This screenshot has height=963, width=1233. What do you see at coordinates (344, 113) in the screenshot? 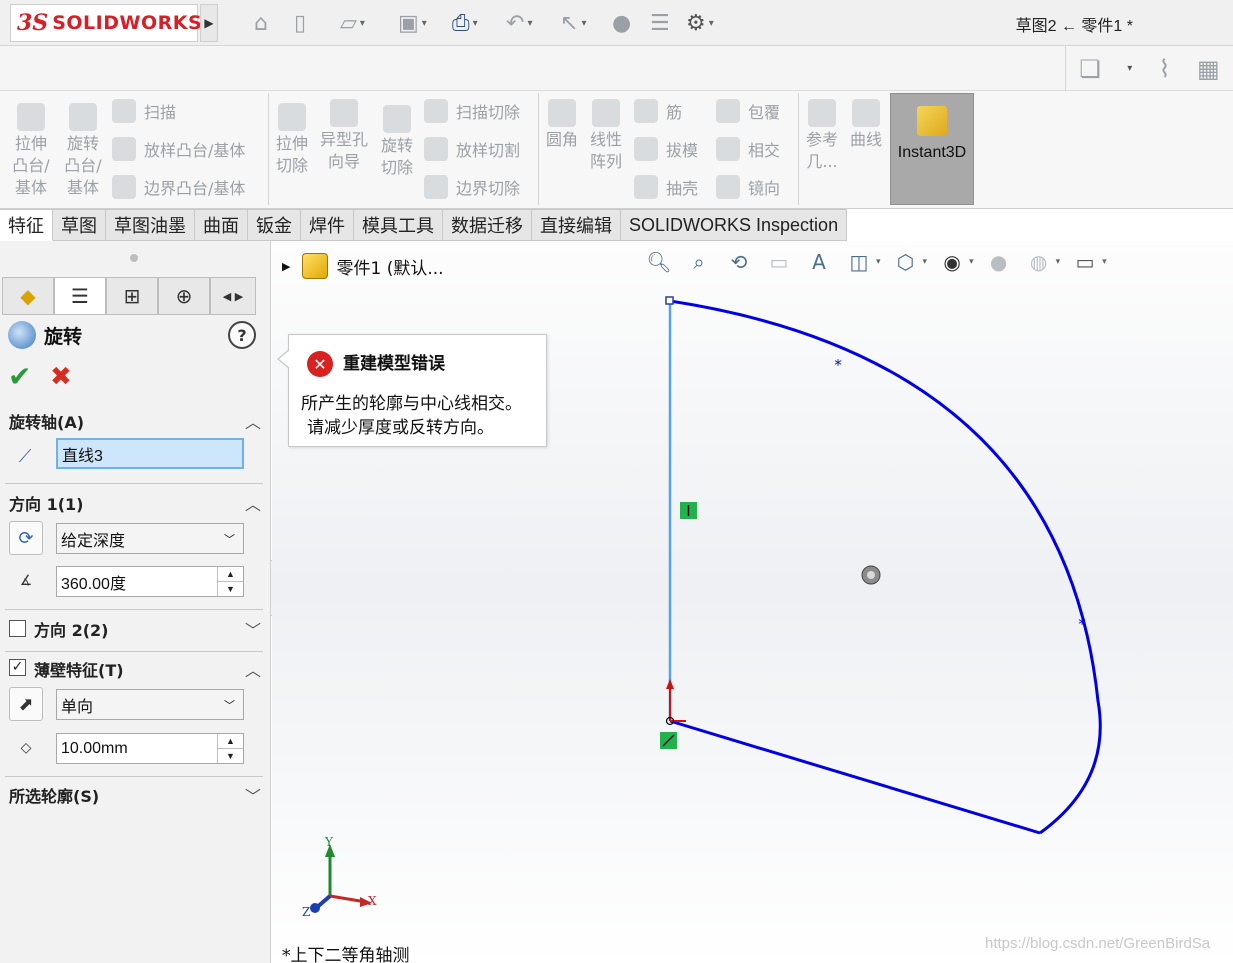
I see `hole-wizard-icon` at bounding box center [344, 113].